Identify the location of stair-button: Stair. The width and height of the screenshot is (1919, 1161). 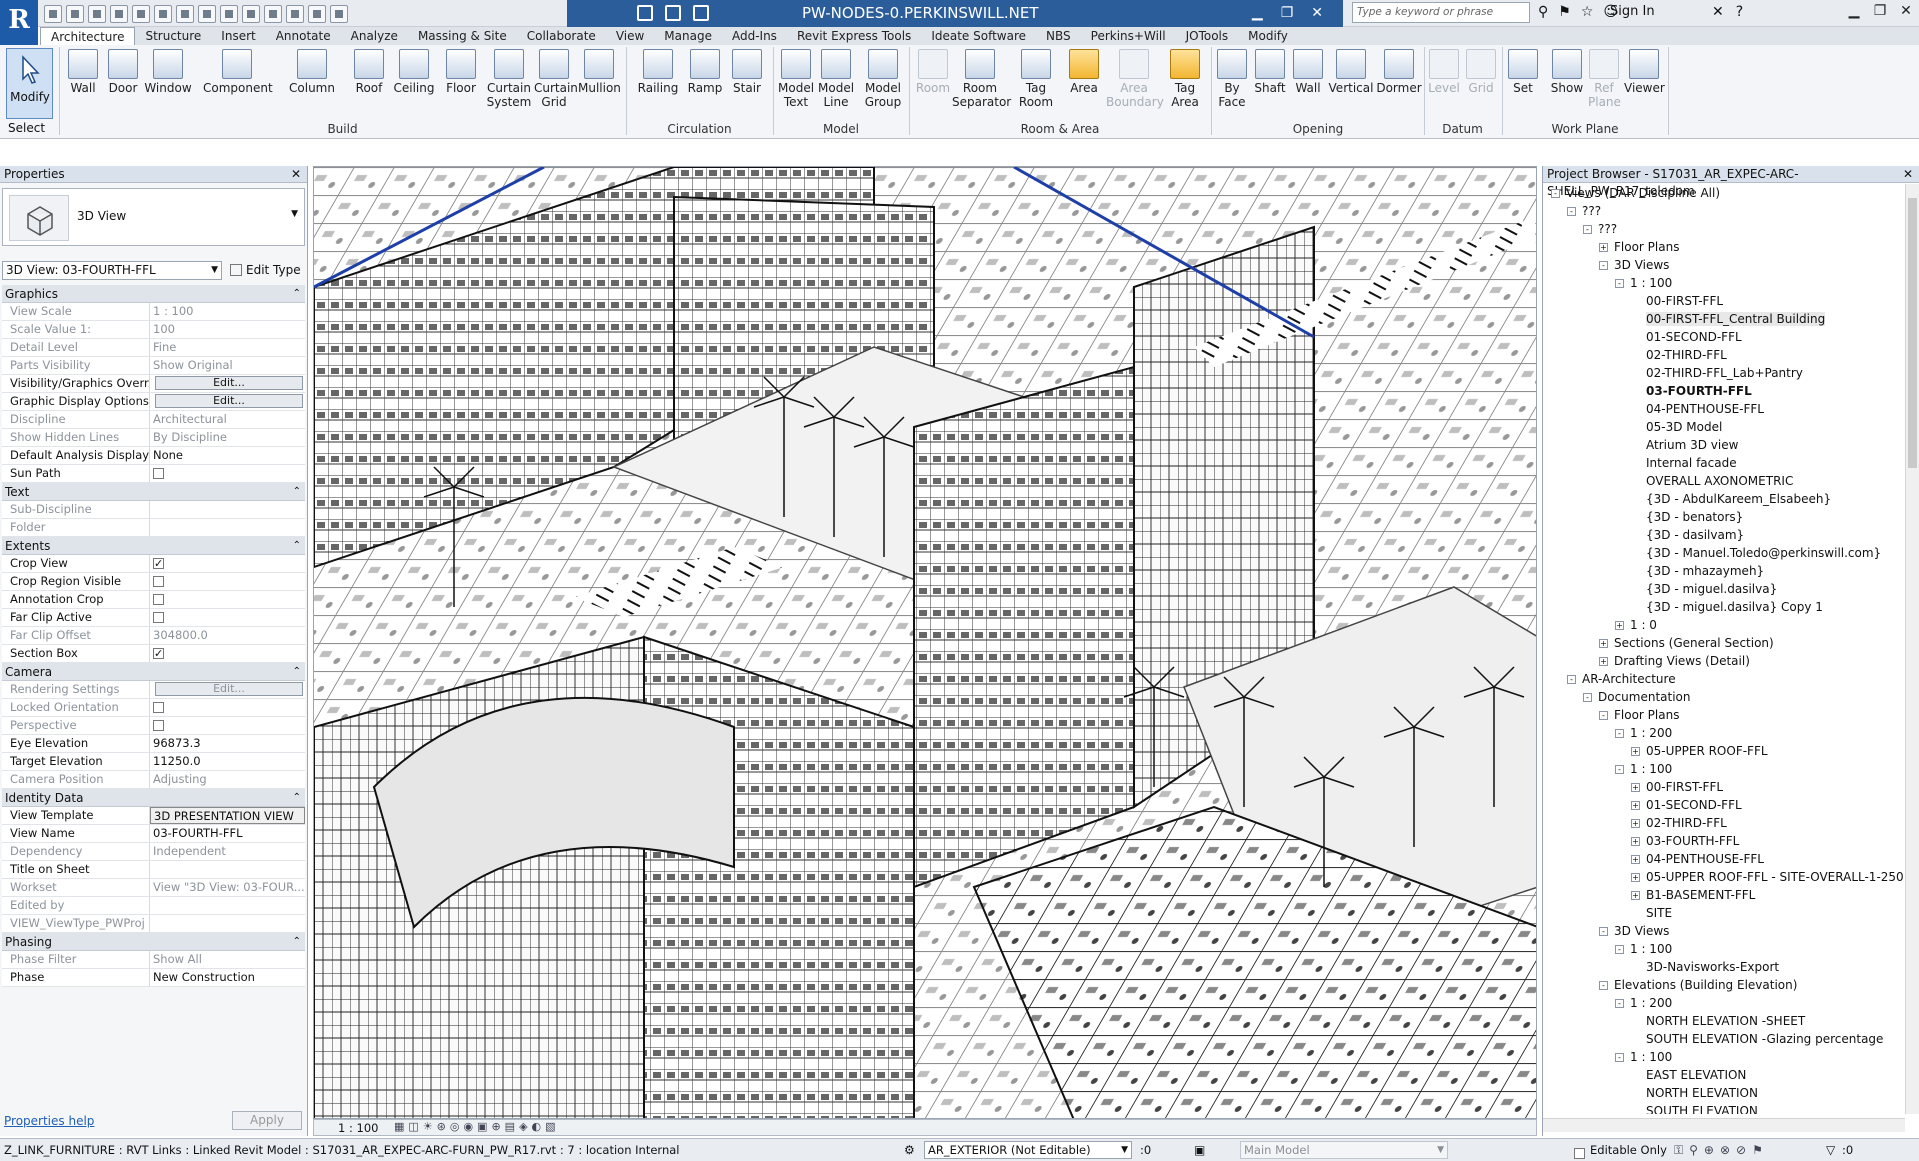
(747, 72).